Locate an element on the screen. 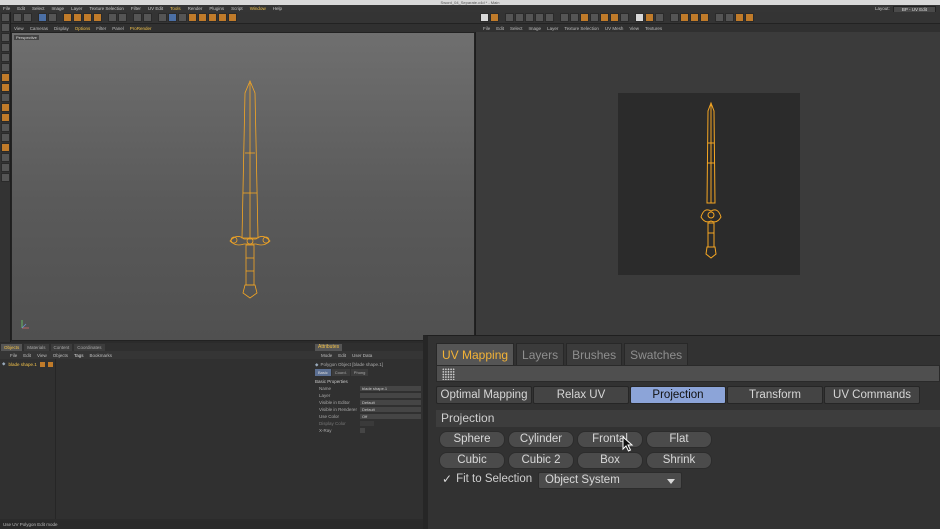 This screenshot has height=529, width=940. attr-tab-phong: Phong is located at coordinates (359, 372).